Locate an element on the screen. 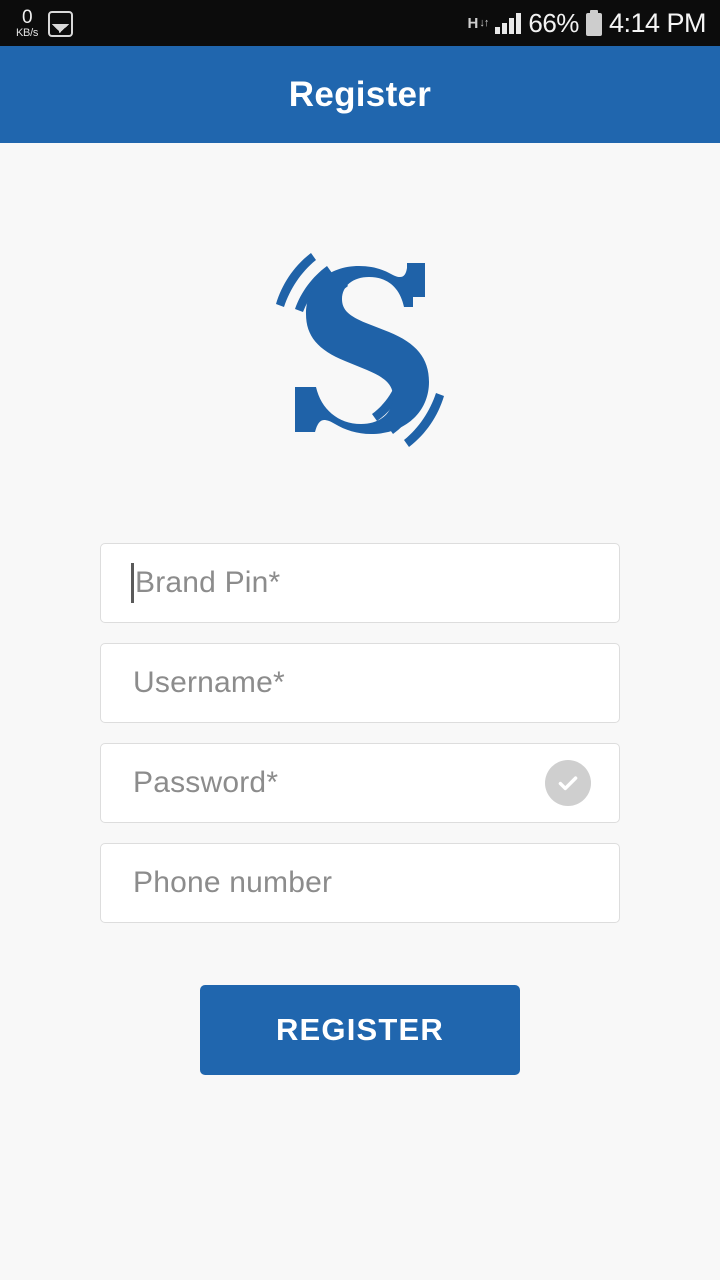  network-speed-unit: KB/s is located at coordinates (27, 32).